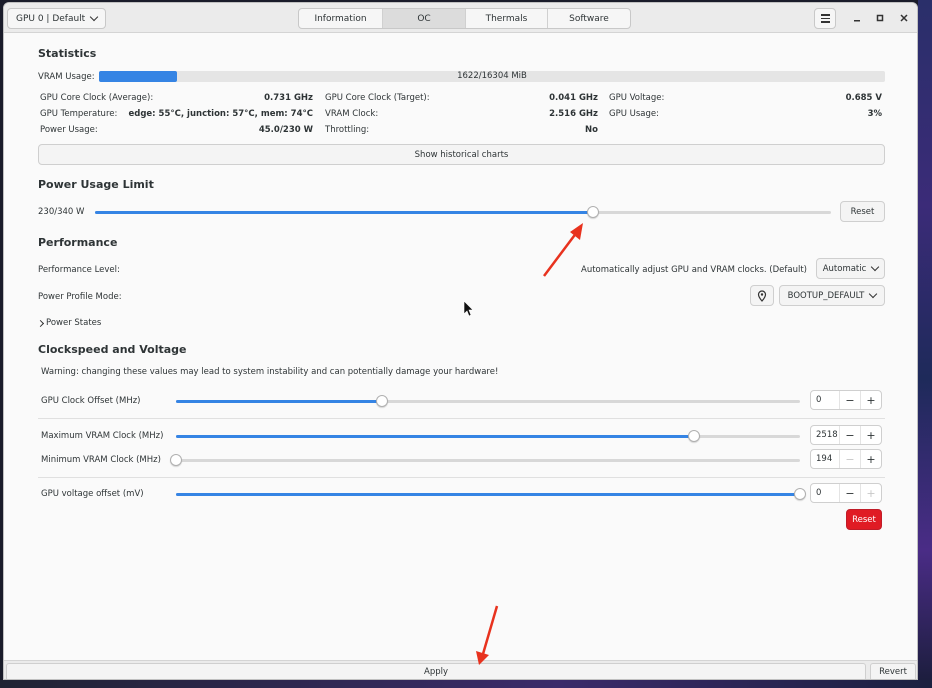 This screenshot has width=932, height=688. I want to click on power-limit-reset-button: Reset, so click(862, 211).